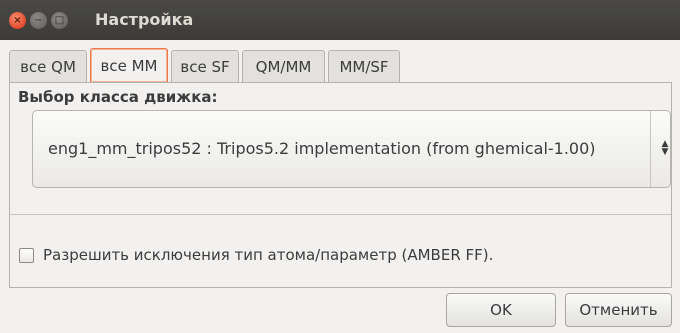 This screenshot has width=680, height=333. Describe the element at coordinates (205, 66) in the screenshot. I see `tab-all-sf: все SF` at that location.